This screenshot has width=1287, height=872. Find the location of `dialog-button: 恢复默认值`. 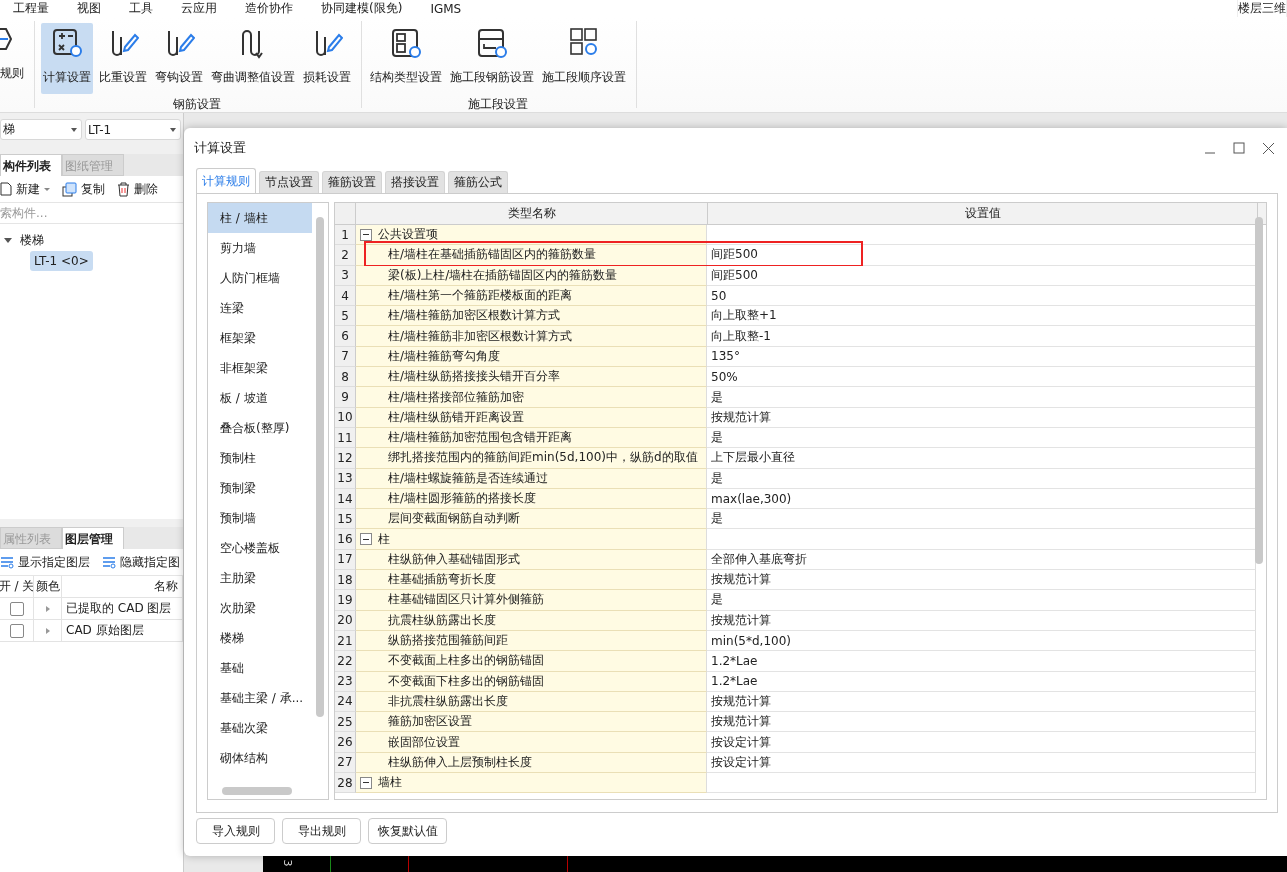

dialog-button: 恢复默认值 is located at coordinates (407, 831).